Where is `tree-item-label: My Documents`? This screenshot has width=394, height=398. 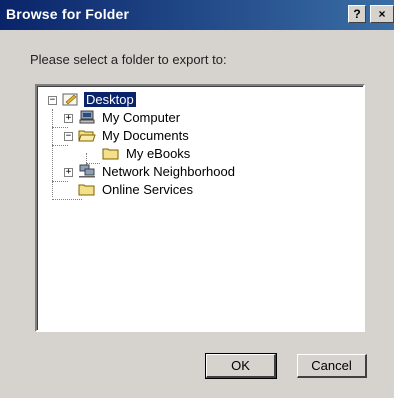 tree-item-label: My Documents is located at coordinates (145, 135).